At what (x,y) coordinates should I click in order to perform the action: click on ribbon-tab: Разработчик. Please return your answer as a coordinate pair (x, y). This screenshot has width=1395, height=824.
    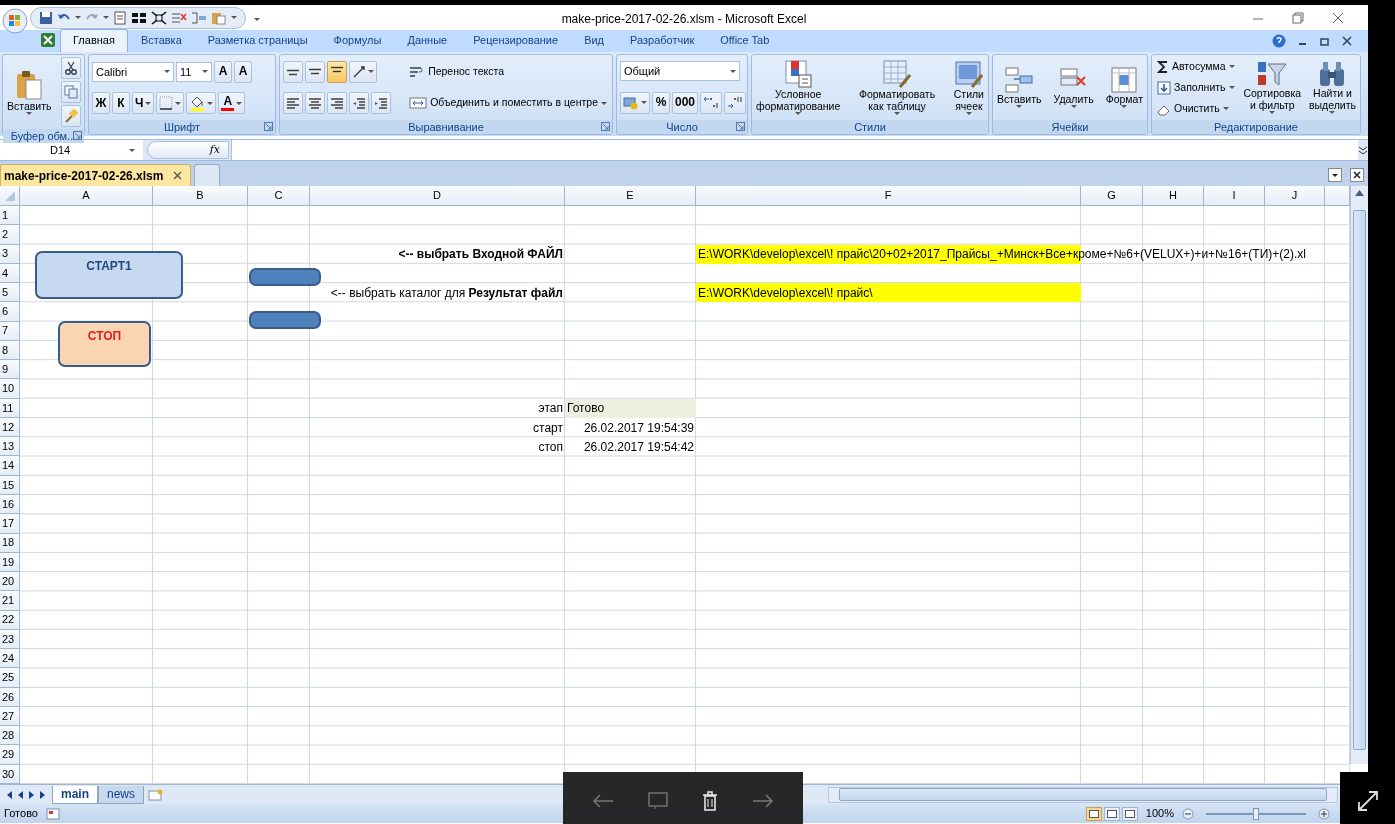
    Looking at the image, I should click on (662, 40).